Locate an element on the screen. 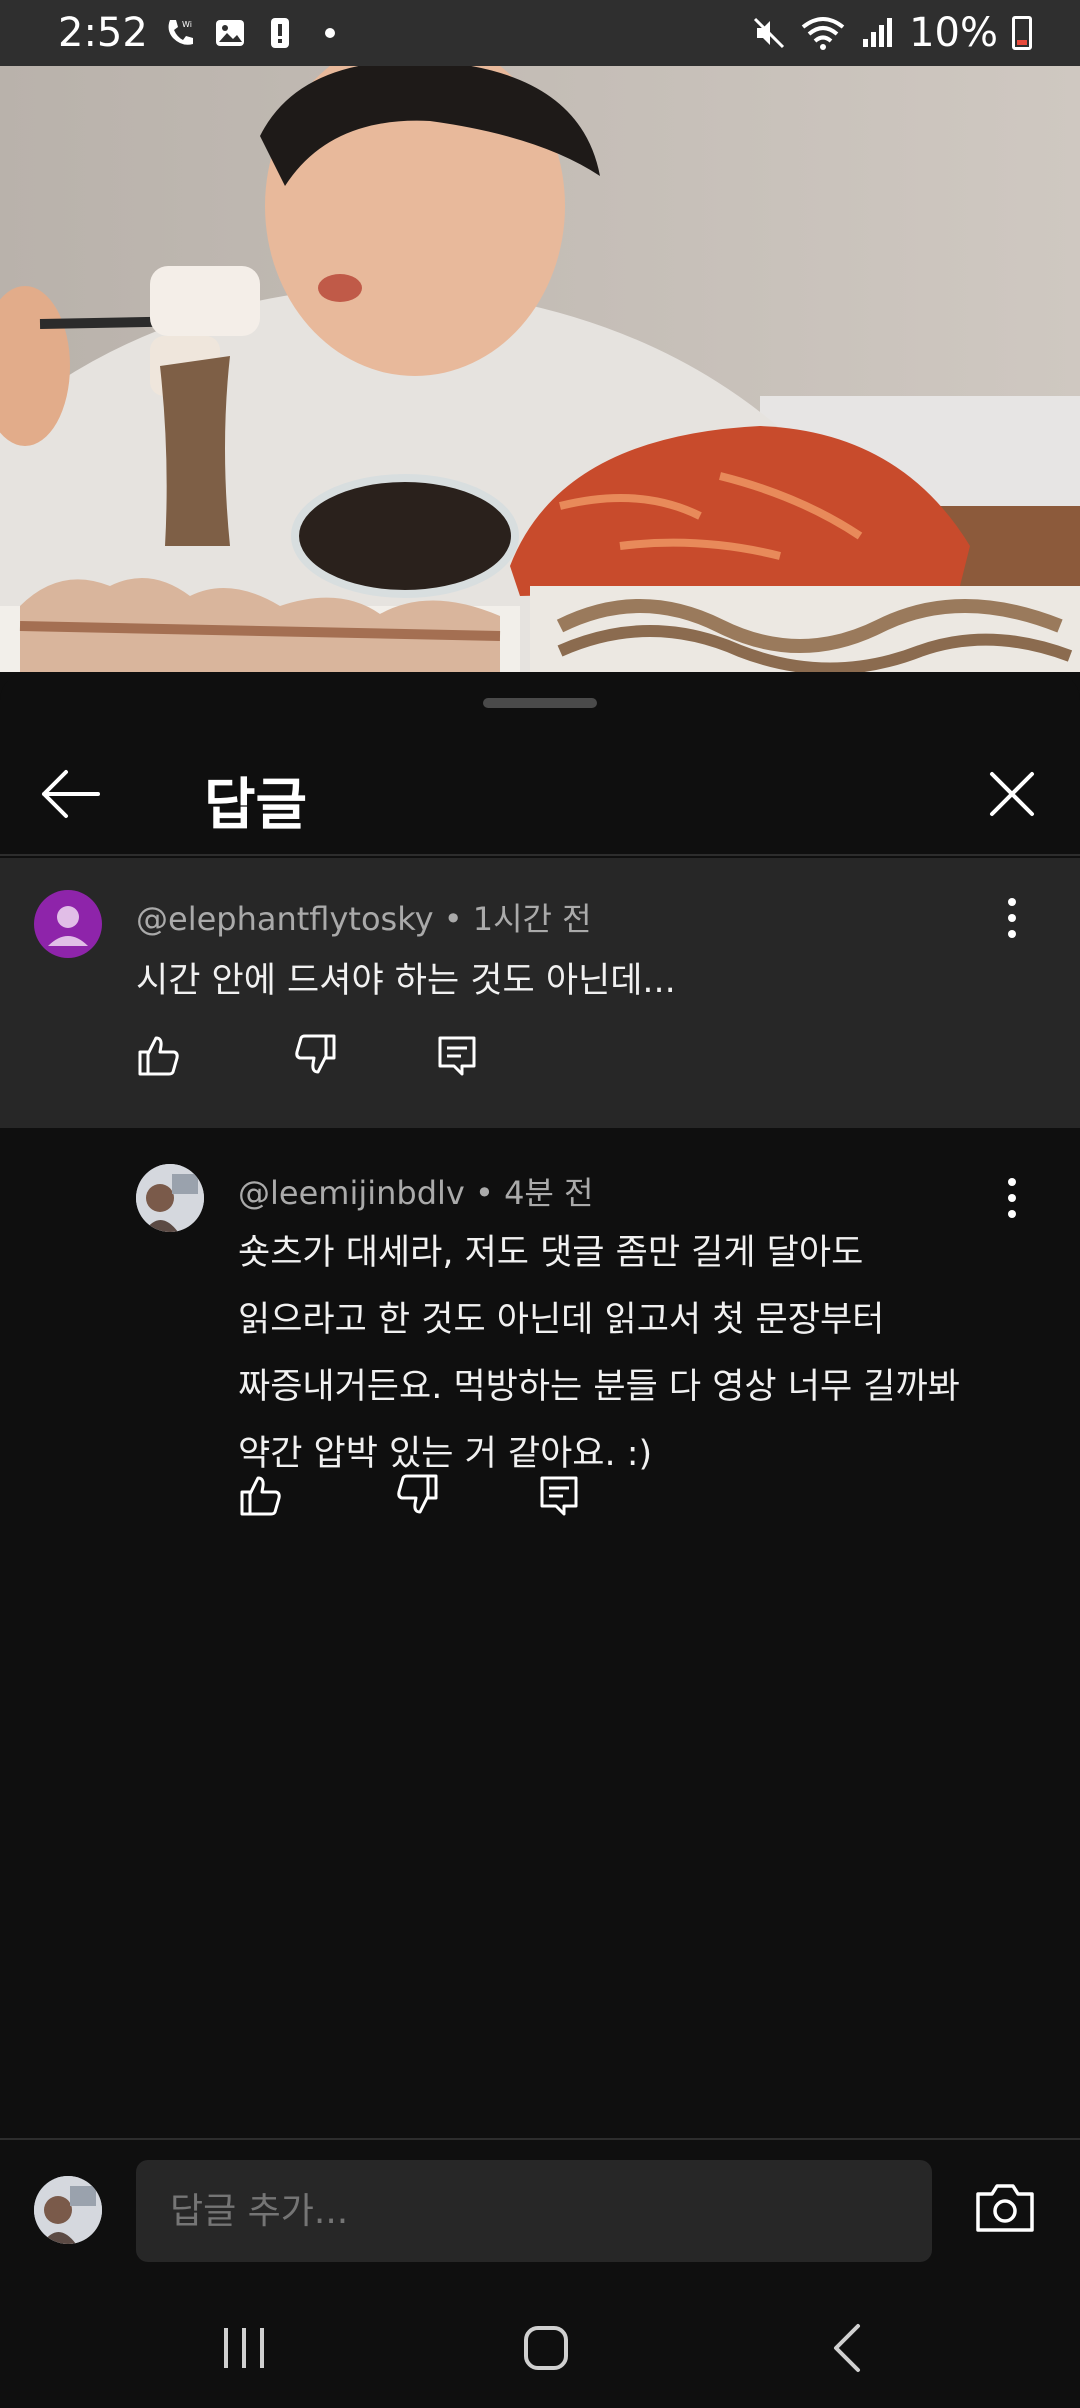  reply-text-line: 숏츠가 대세라, 저도 댓글 좀만 길게 달아도 is located at coordinates (551, 1253).